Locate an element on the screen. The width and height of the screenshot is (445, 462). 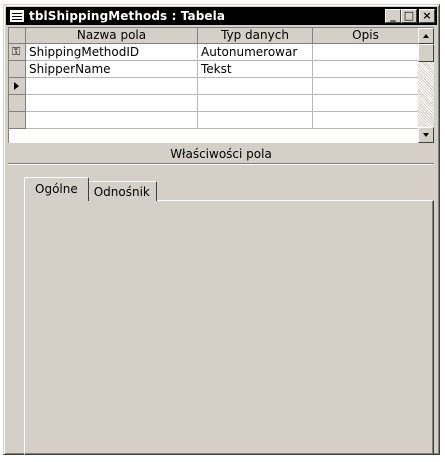
primary-key-icon: ⚿ is located at coordinates (16, 51).